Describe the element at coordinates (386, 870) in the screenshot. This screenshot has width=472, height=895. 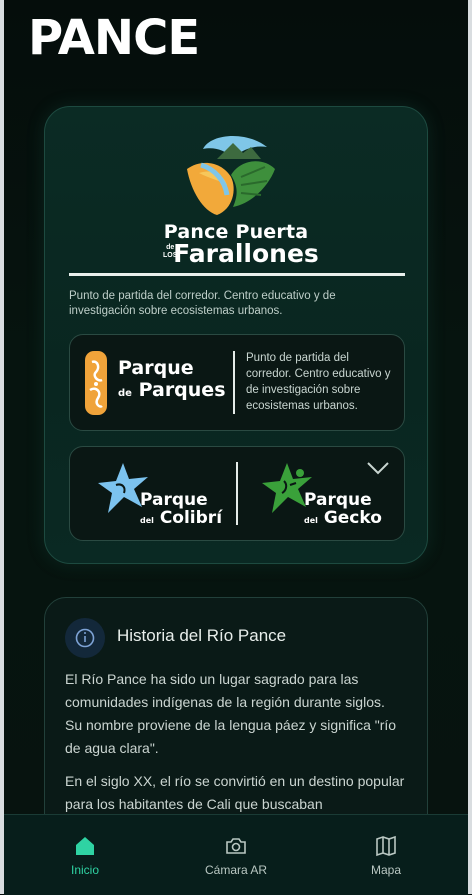
I see `nav-mapa-label: Mapa` at that location.